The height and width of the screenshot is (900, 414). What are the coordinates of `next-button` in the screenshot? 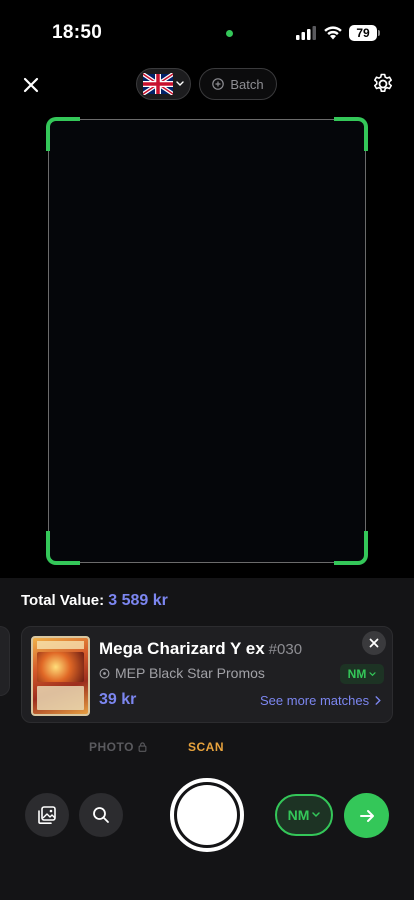 It's located at (366, 815).